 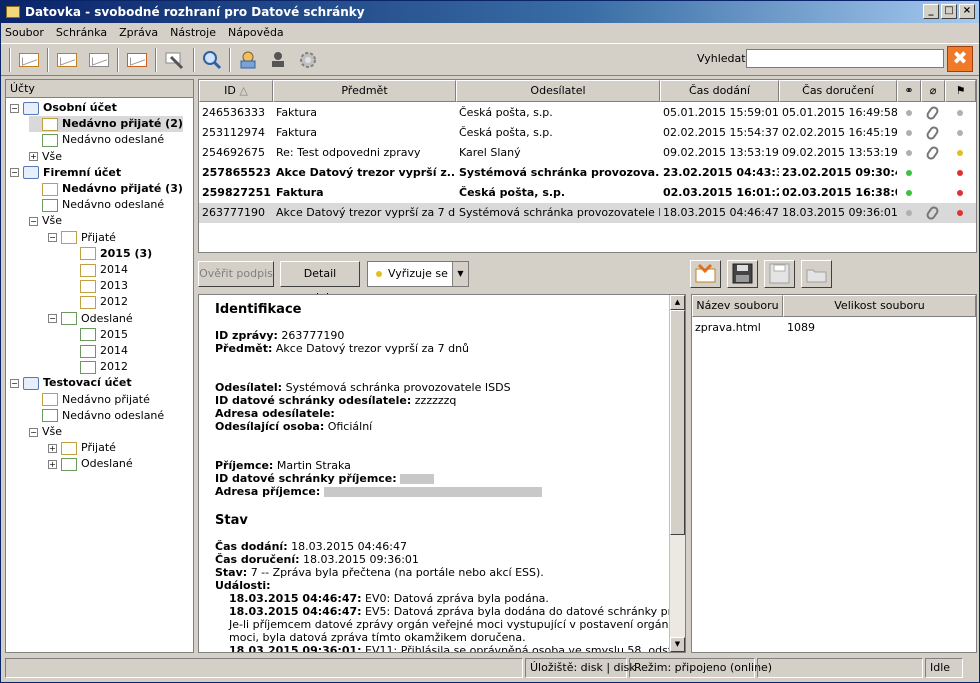 I want to click on tree-item: 2015, so click(x=97, y=335).